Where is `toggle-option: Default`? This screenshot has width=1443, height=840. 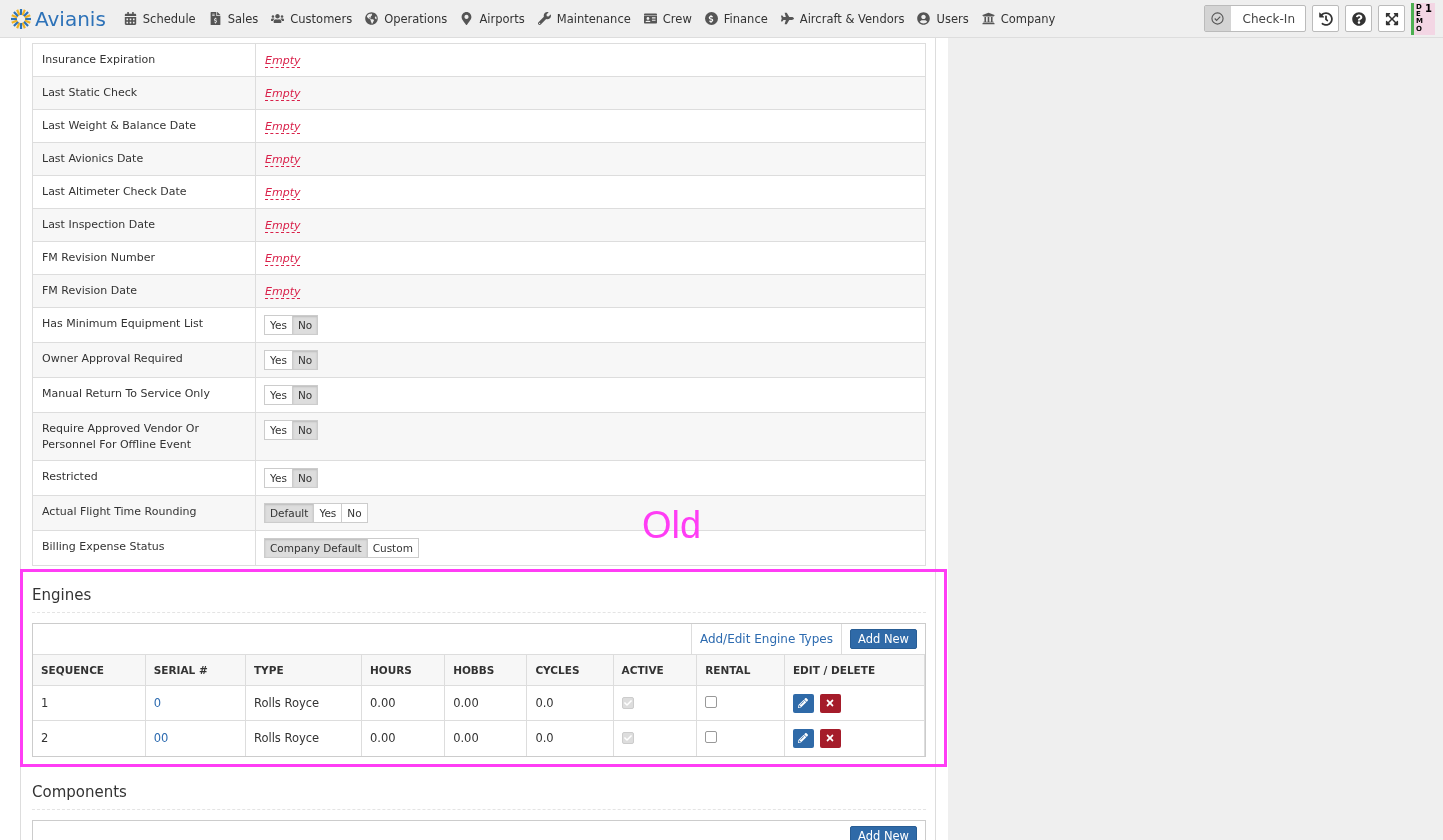 toggle-option: Default is located at coordinates (289, 513).